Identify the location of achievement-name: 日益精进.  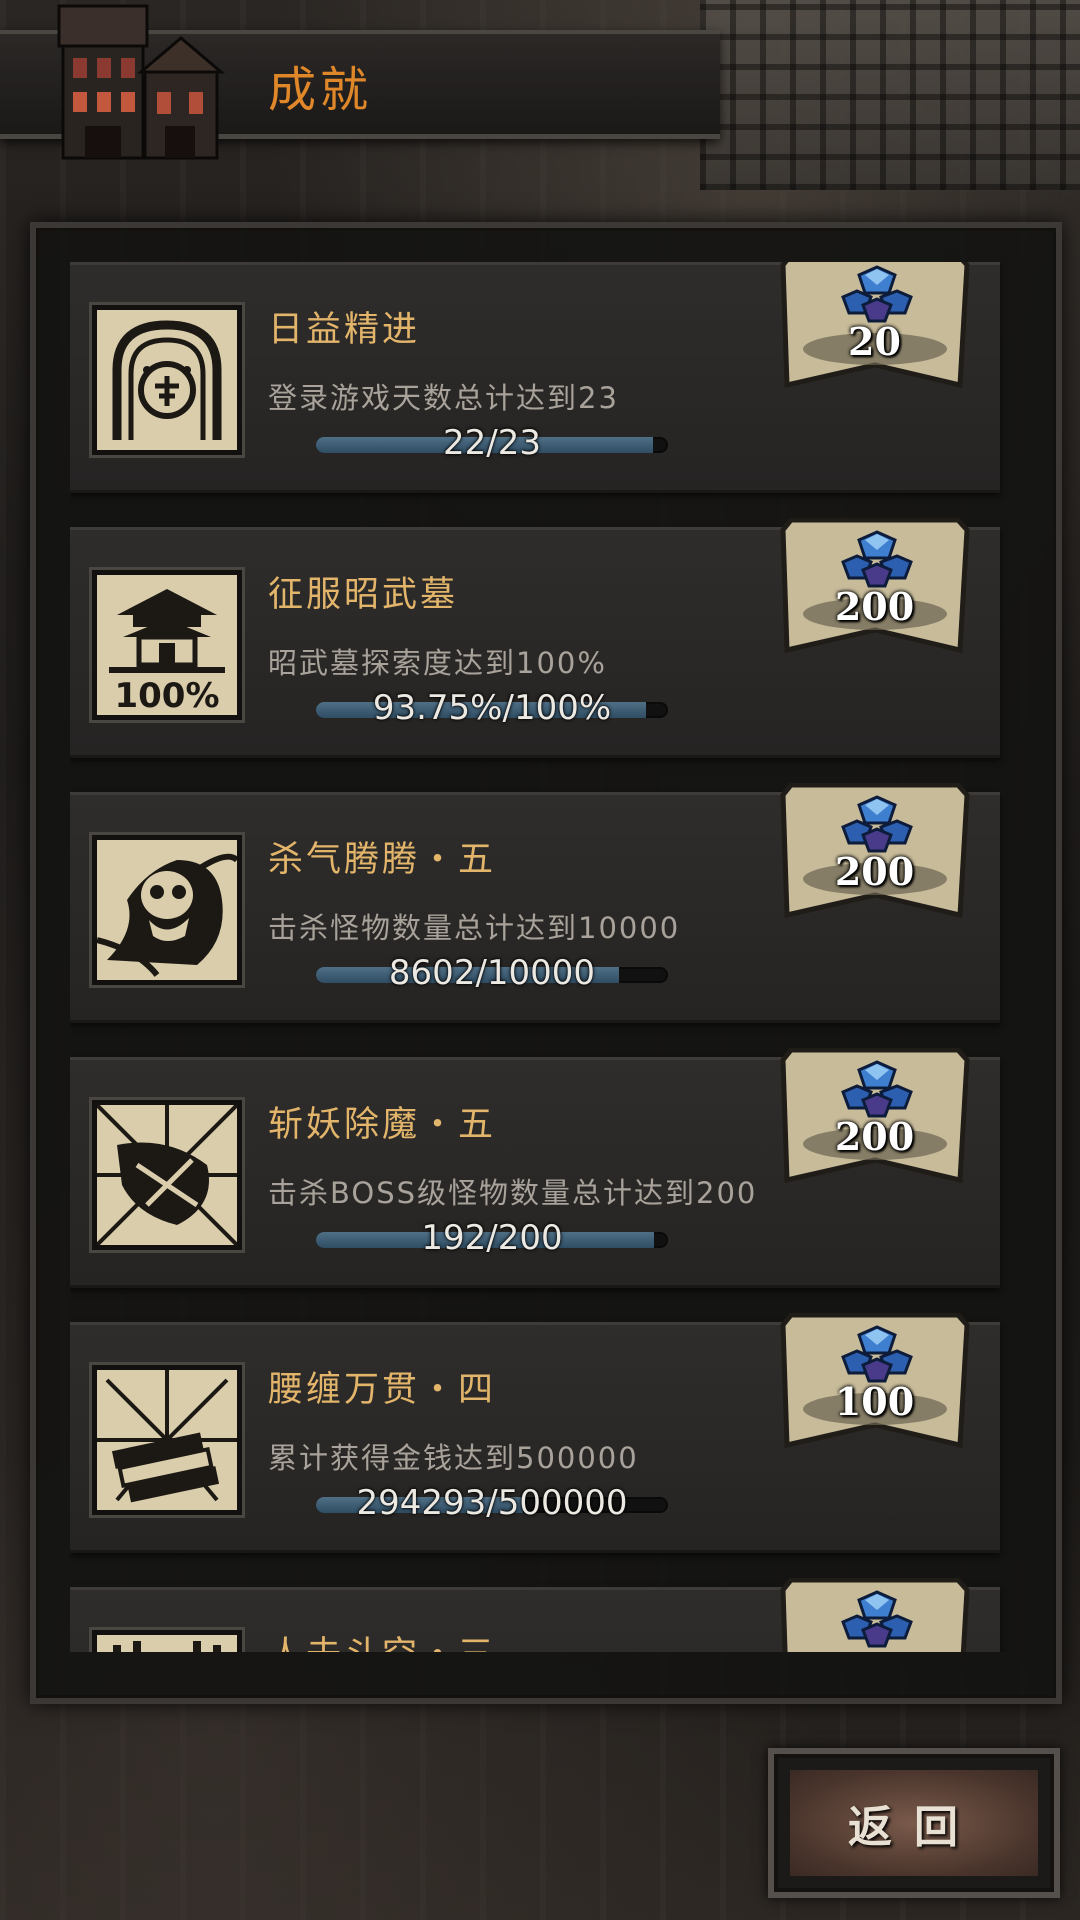
(344, 330).